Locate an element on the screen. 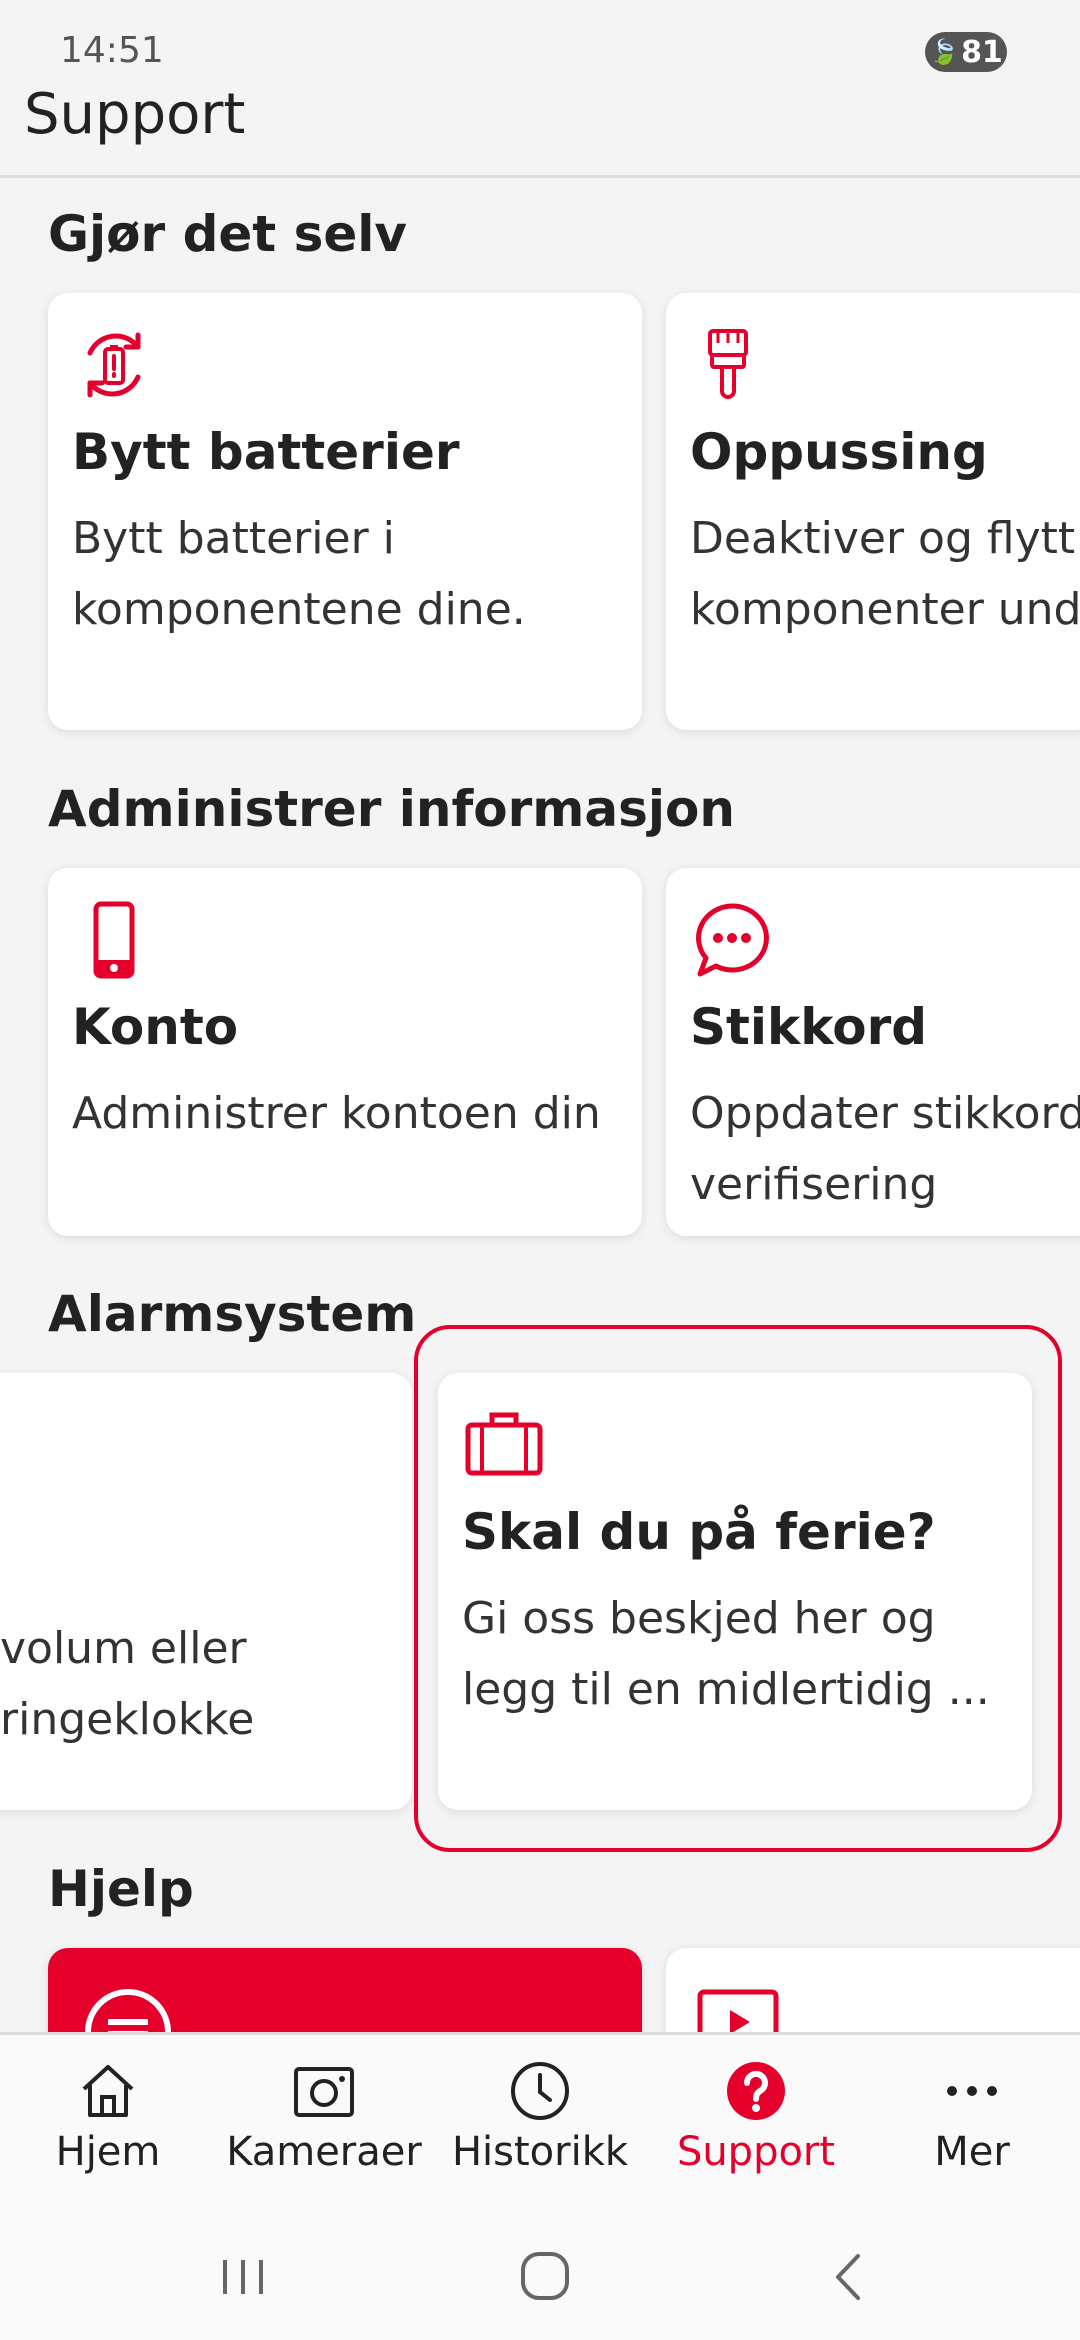 The width and height of the screenshot is (1080, 2340). app-header: Support is located at coordinates (540, 124).